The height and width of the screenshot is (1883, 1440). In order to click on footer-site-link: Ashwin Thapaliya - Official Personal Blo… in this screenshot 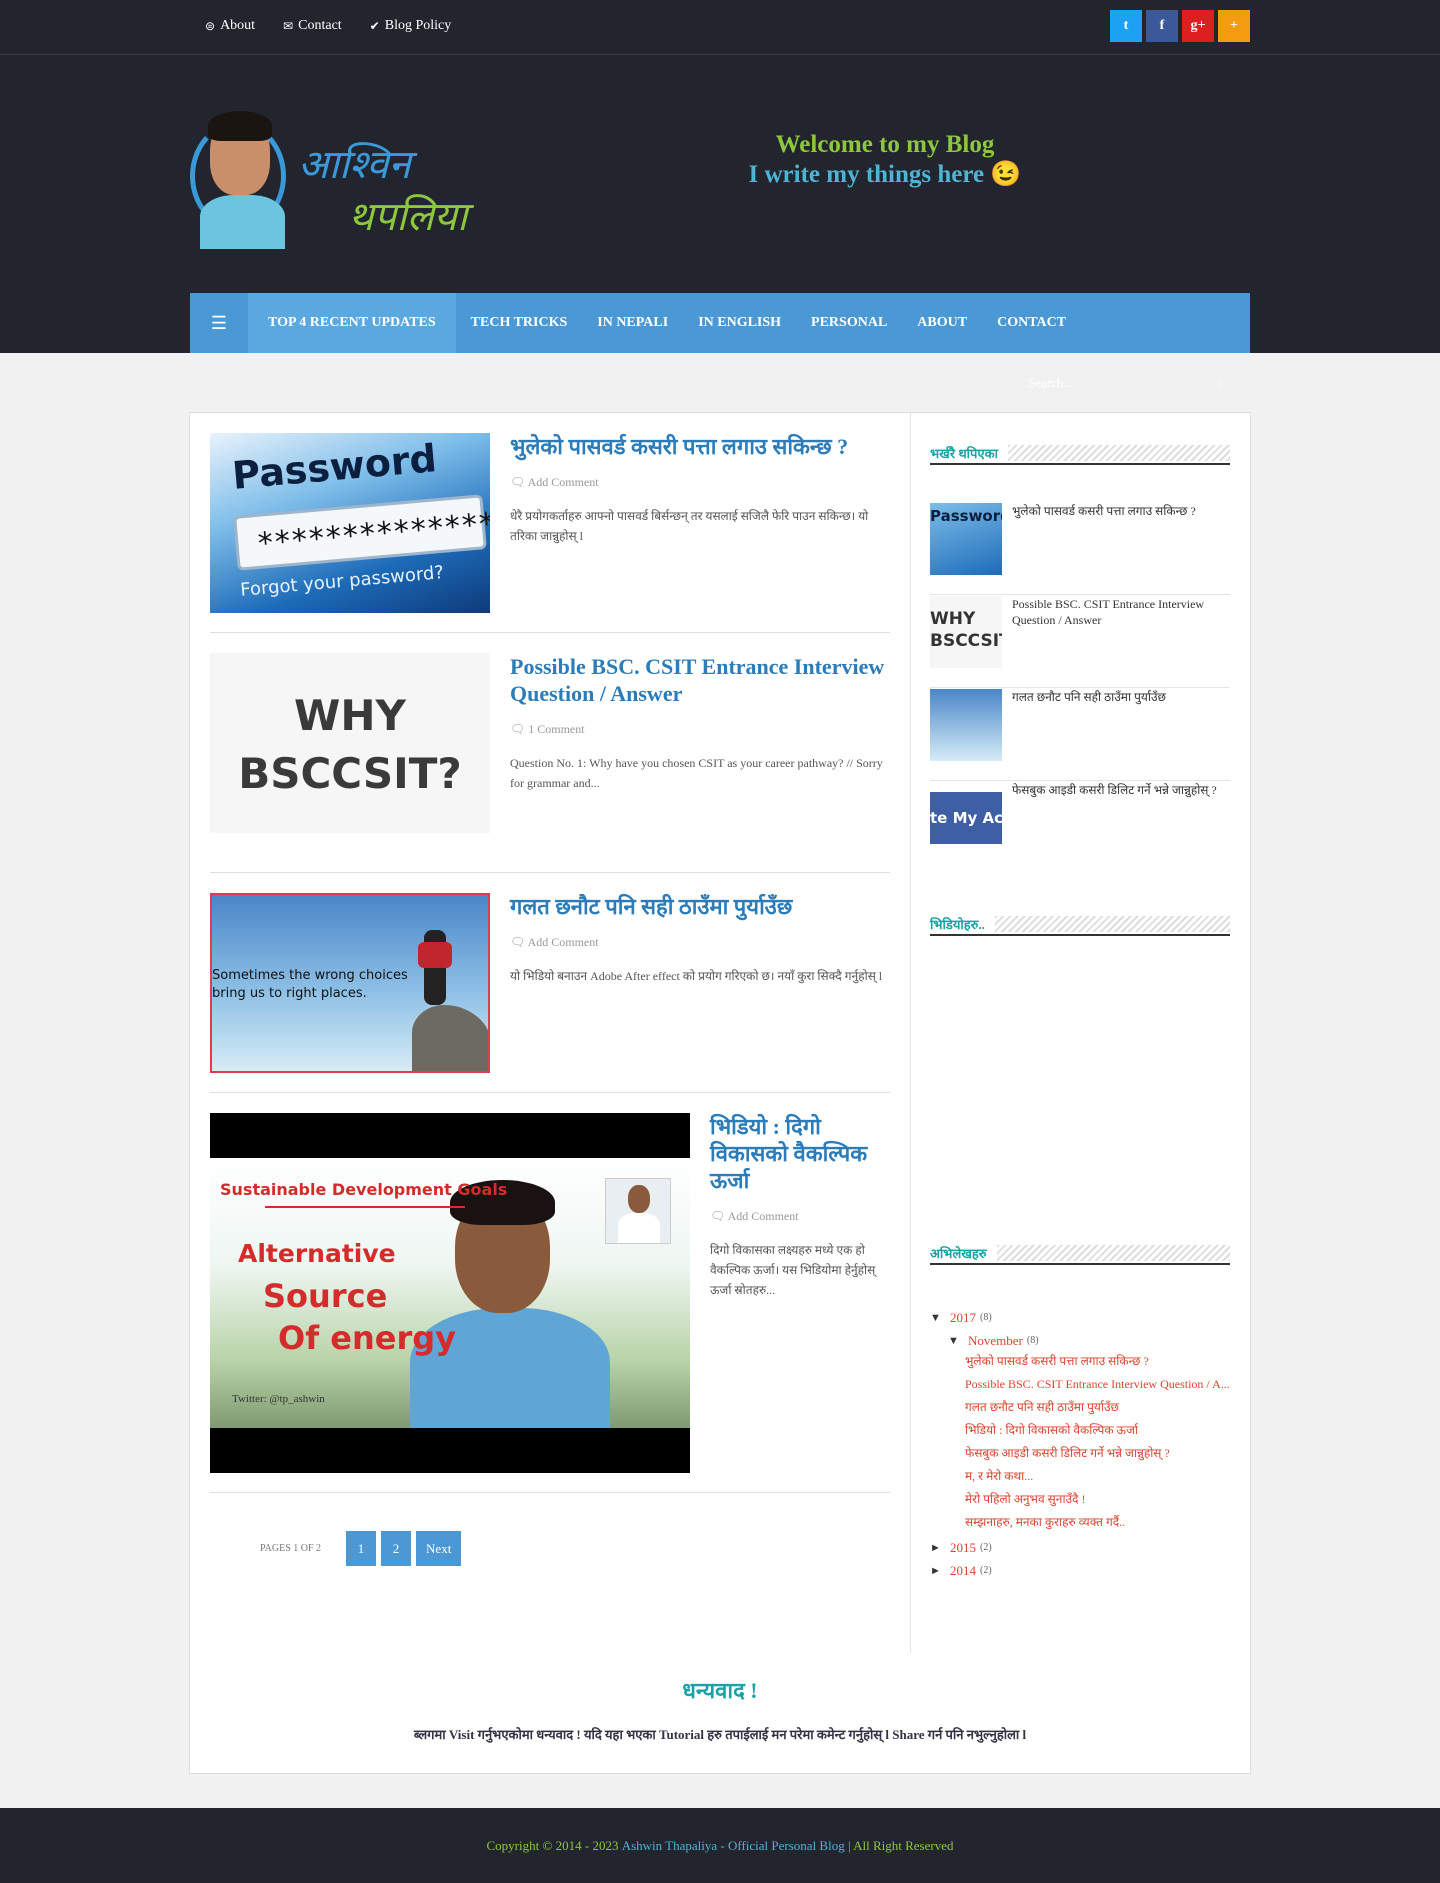, I will do `click(733, 1846)`.